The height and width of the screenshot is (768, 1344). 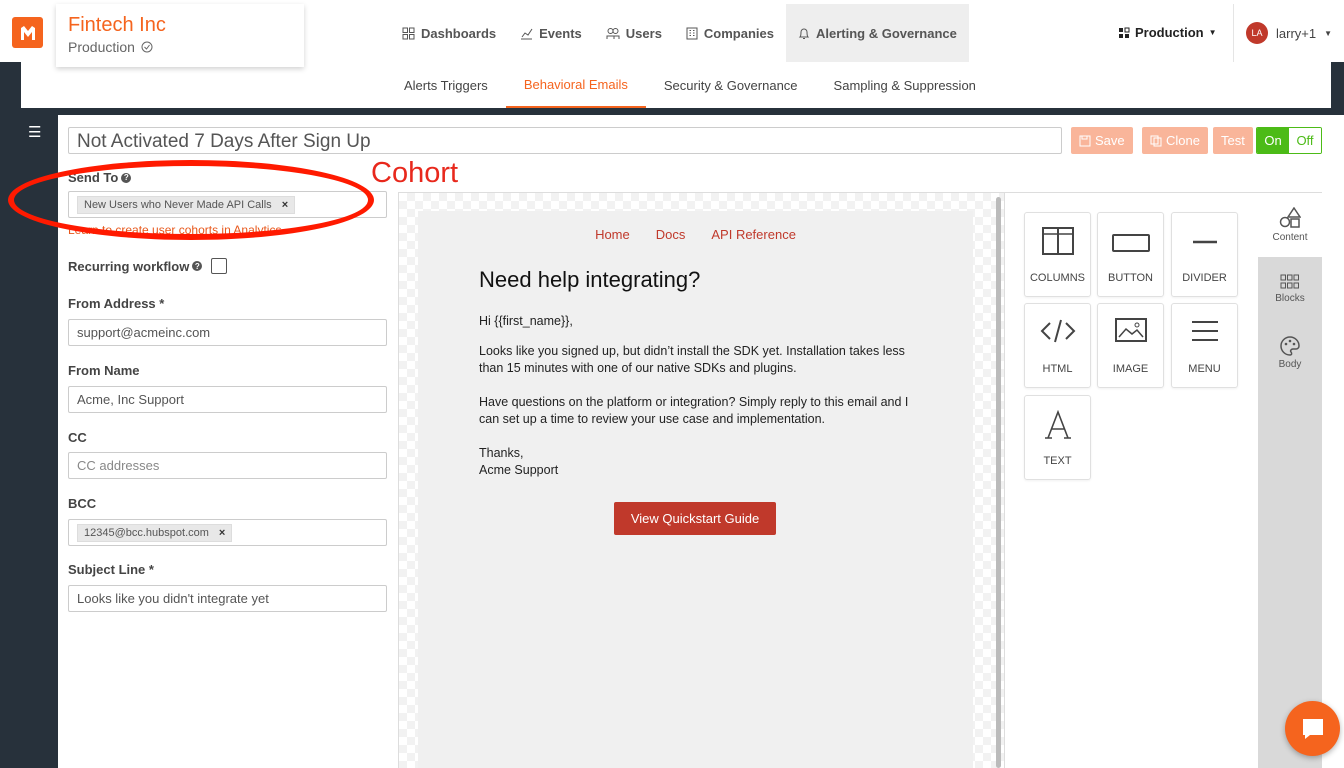 What do you see at coordinates (34, 132) in the screenshot?
I see `hamburger-menu-icon: ☰` at bounding box center [34, 132].